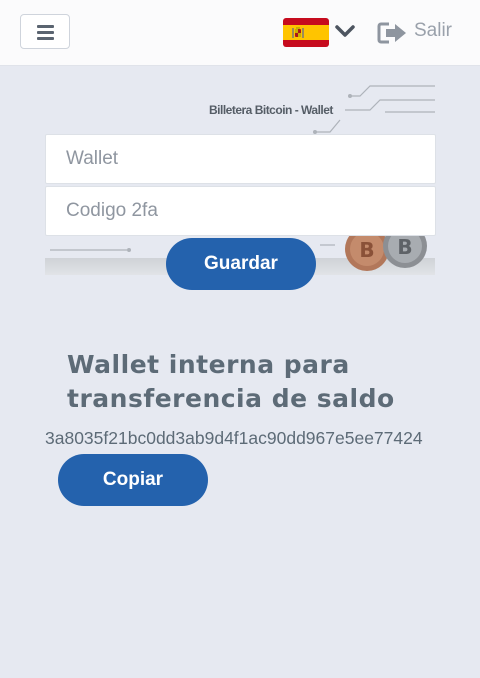  Describe the element at coordinates (241, 264) in the screenshot. I see `save-button: Guardar` at that location.